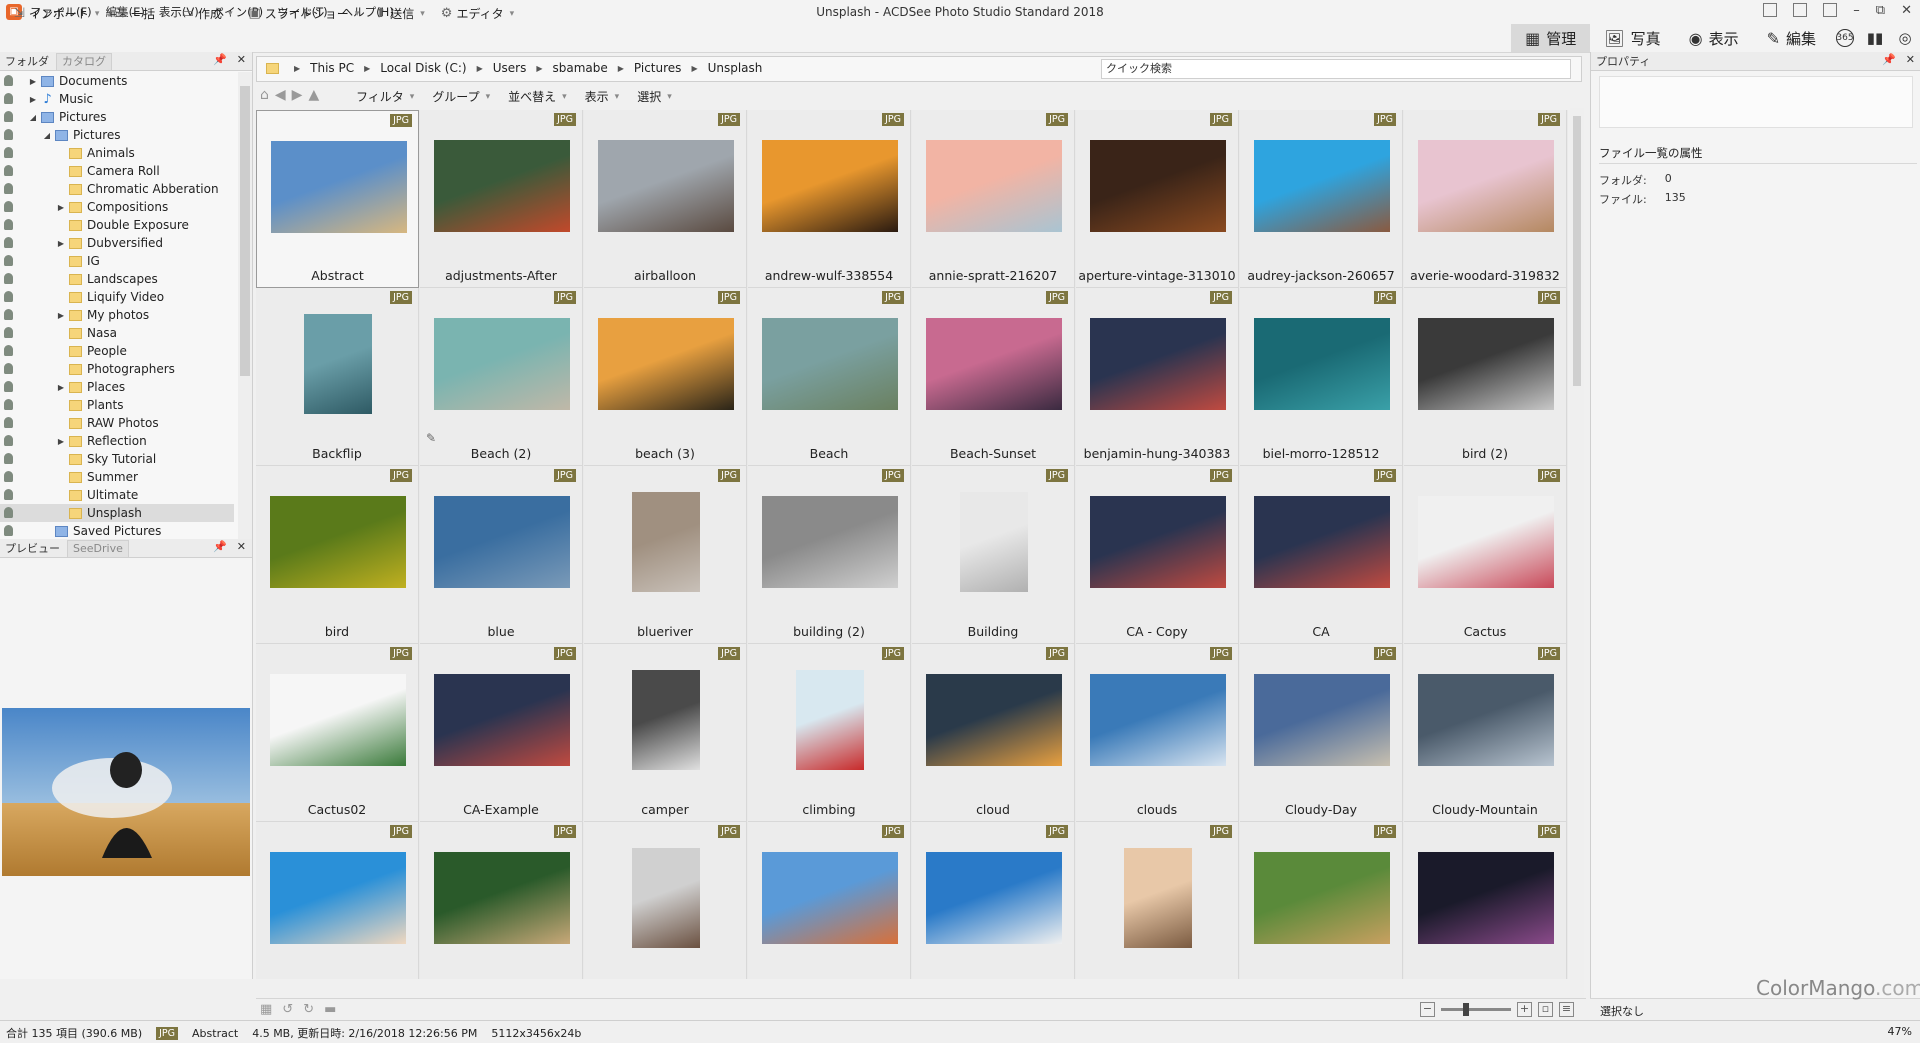 The width and height of the screenshot is (1920, 1043). I want to click on tree-item-chromatic-abberation: Chromatic Abberation, so click(117, 189).